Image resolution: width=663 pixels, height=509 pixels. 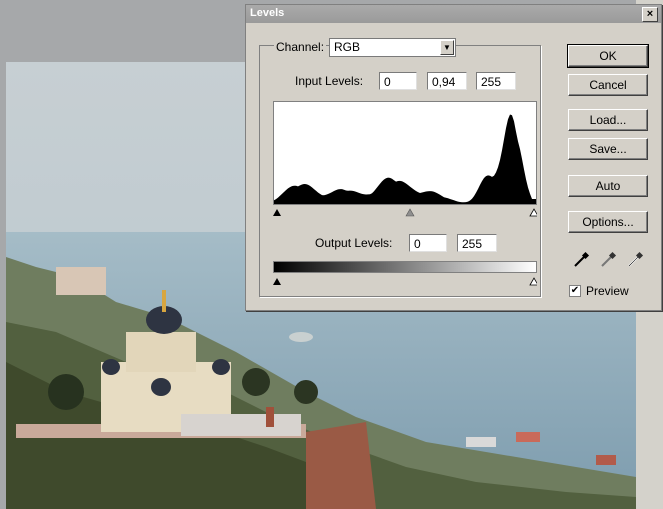 What do you see at coordinates (267, 13) in the screenshot?
I see `dialog-title: Levels` at bounding box center [267, 13].